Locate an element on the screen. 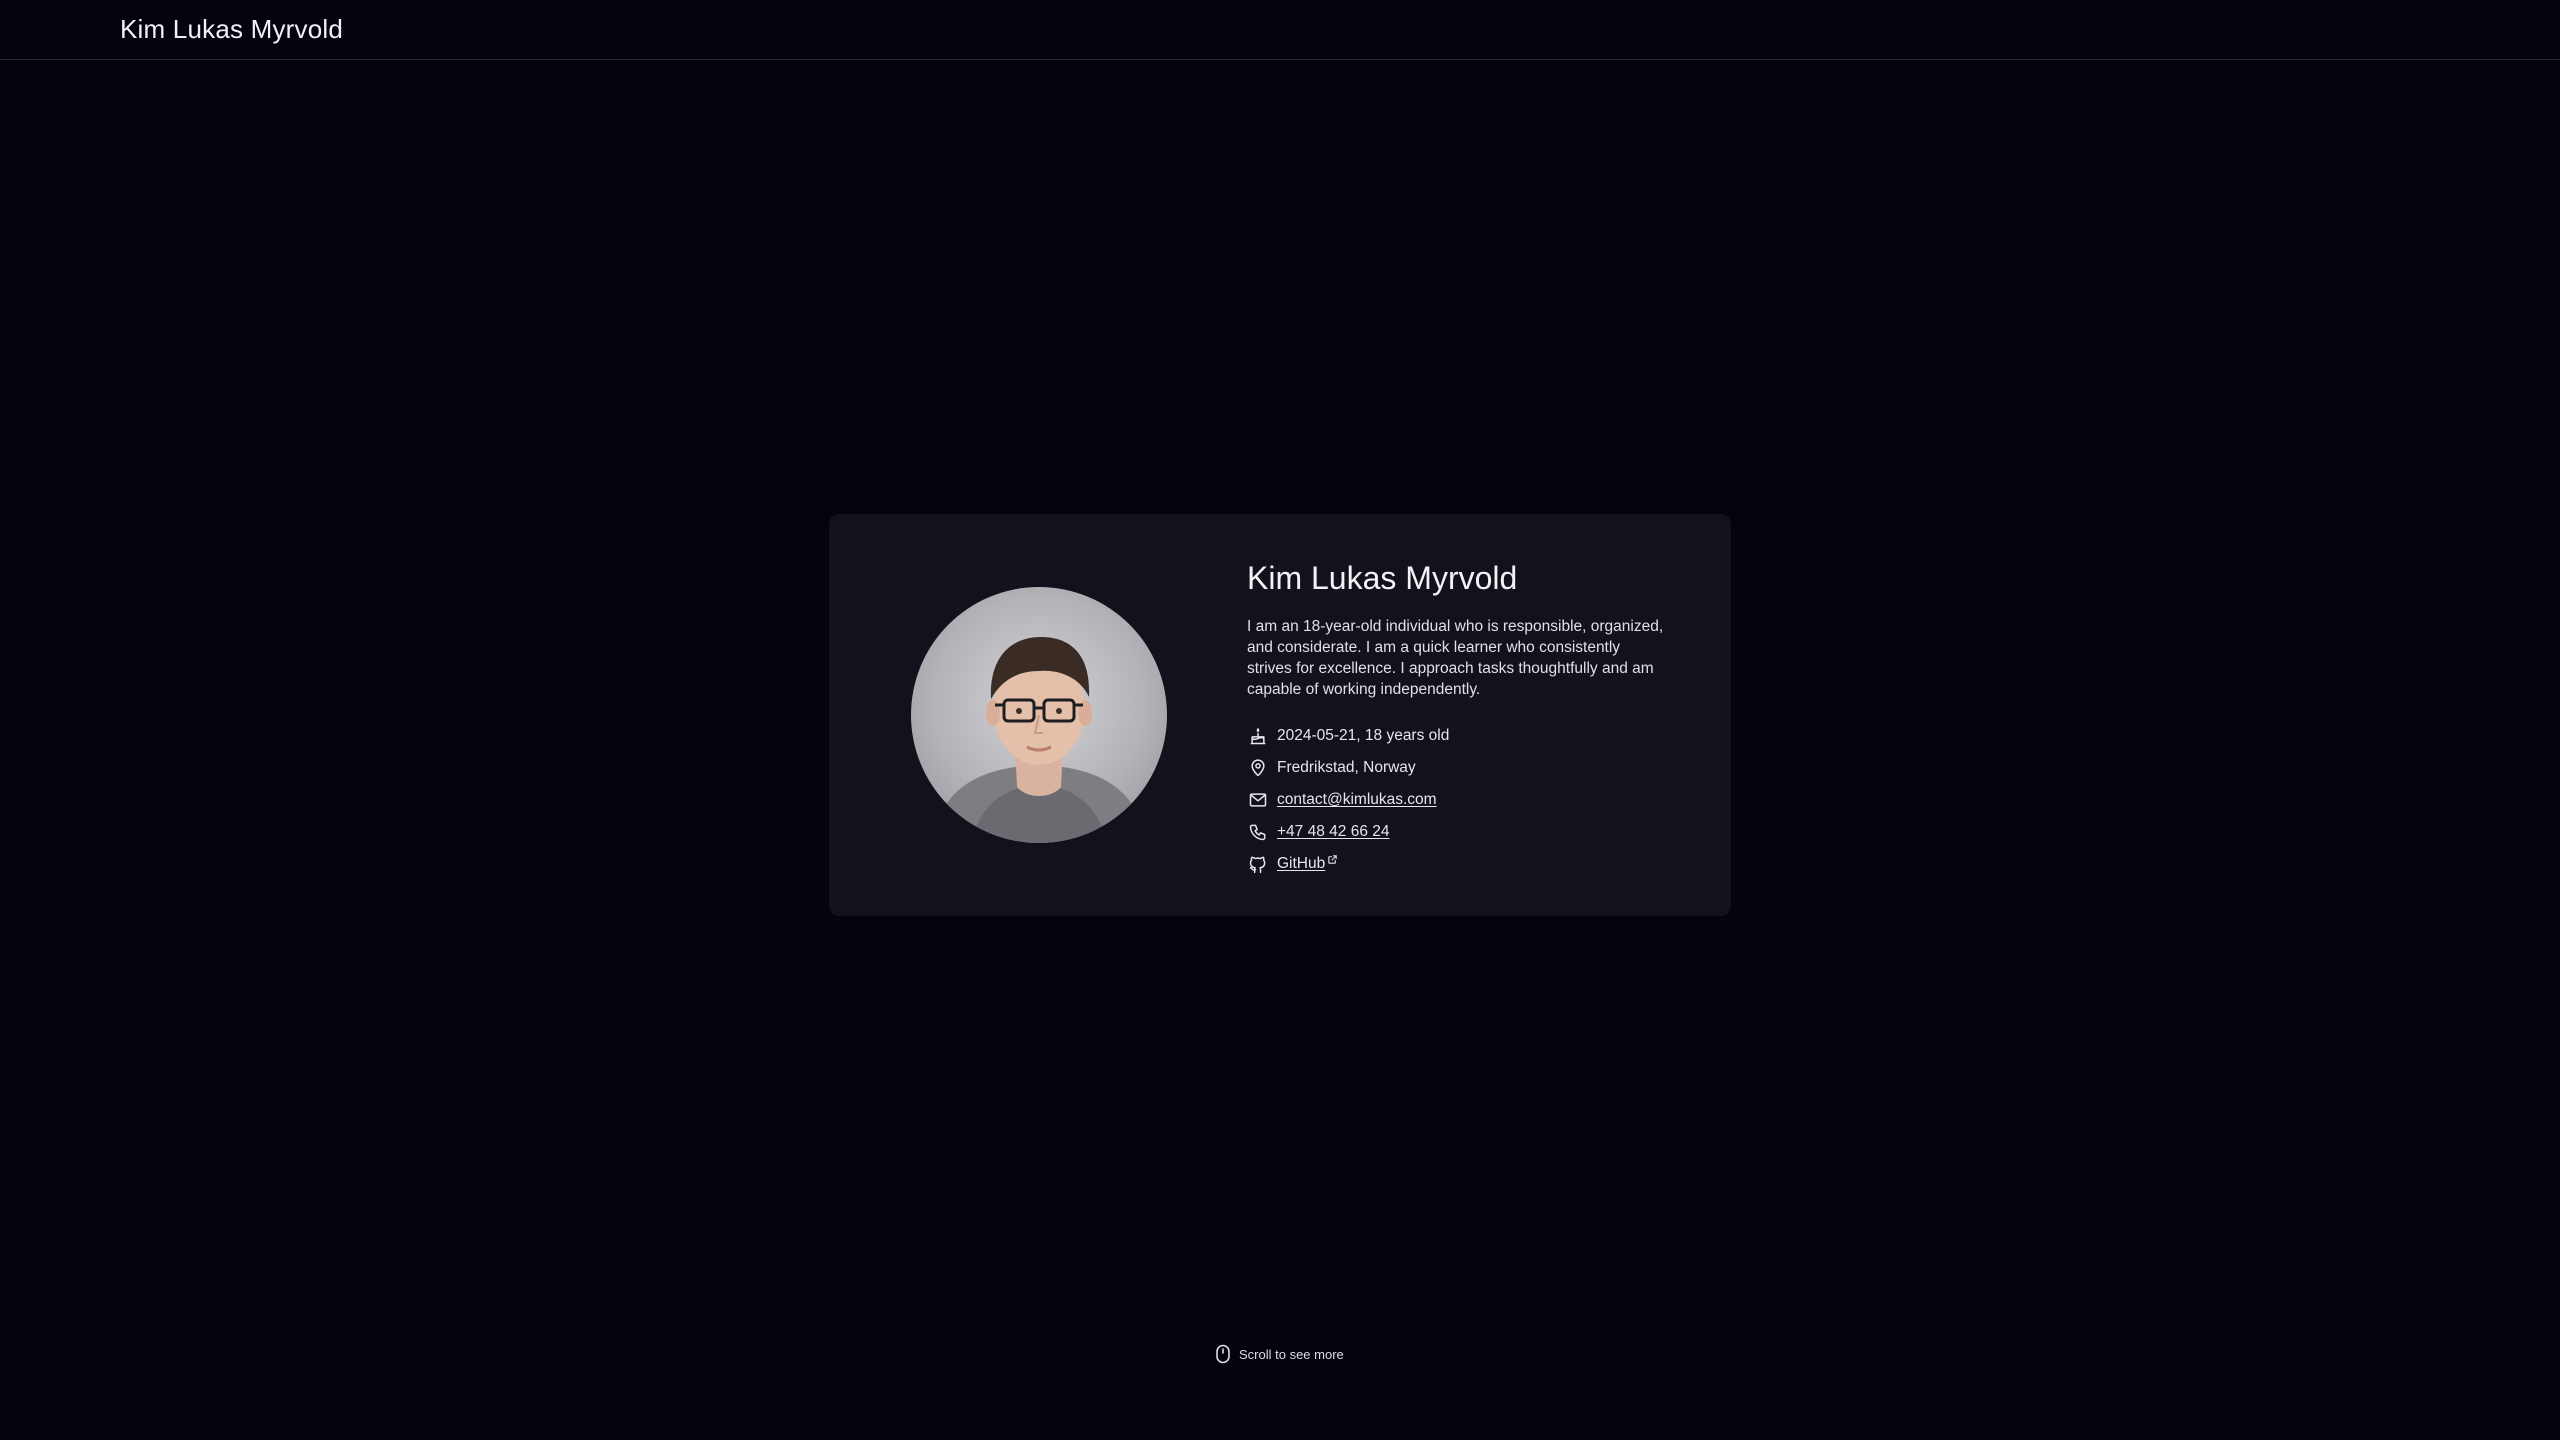  phone-link: +47 48 42 66 24 is located at coordinates (1333, 832).